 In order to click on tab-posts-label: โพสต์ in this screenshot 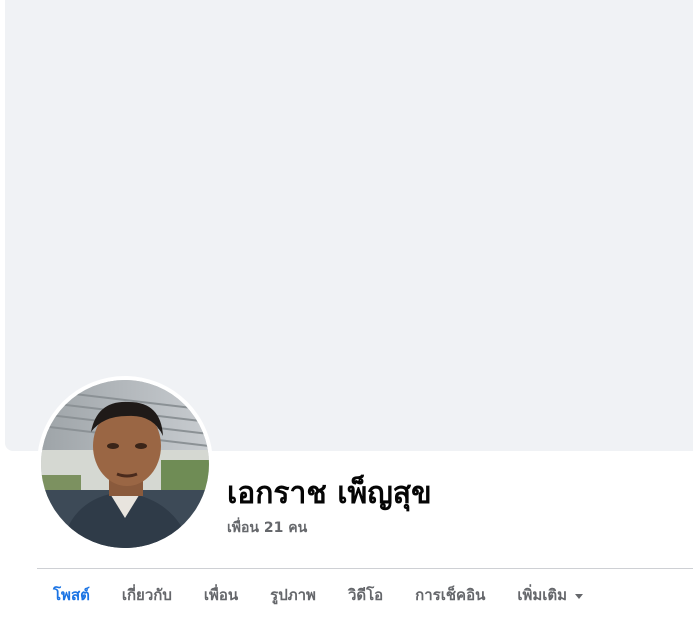, I will do `click(71, 595)`.